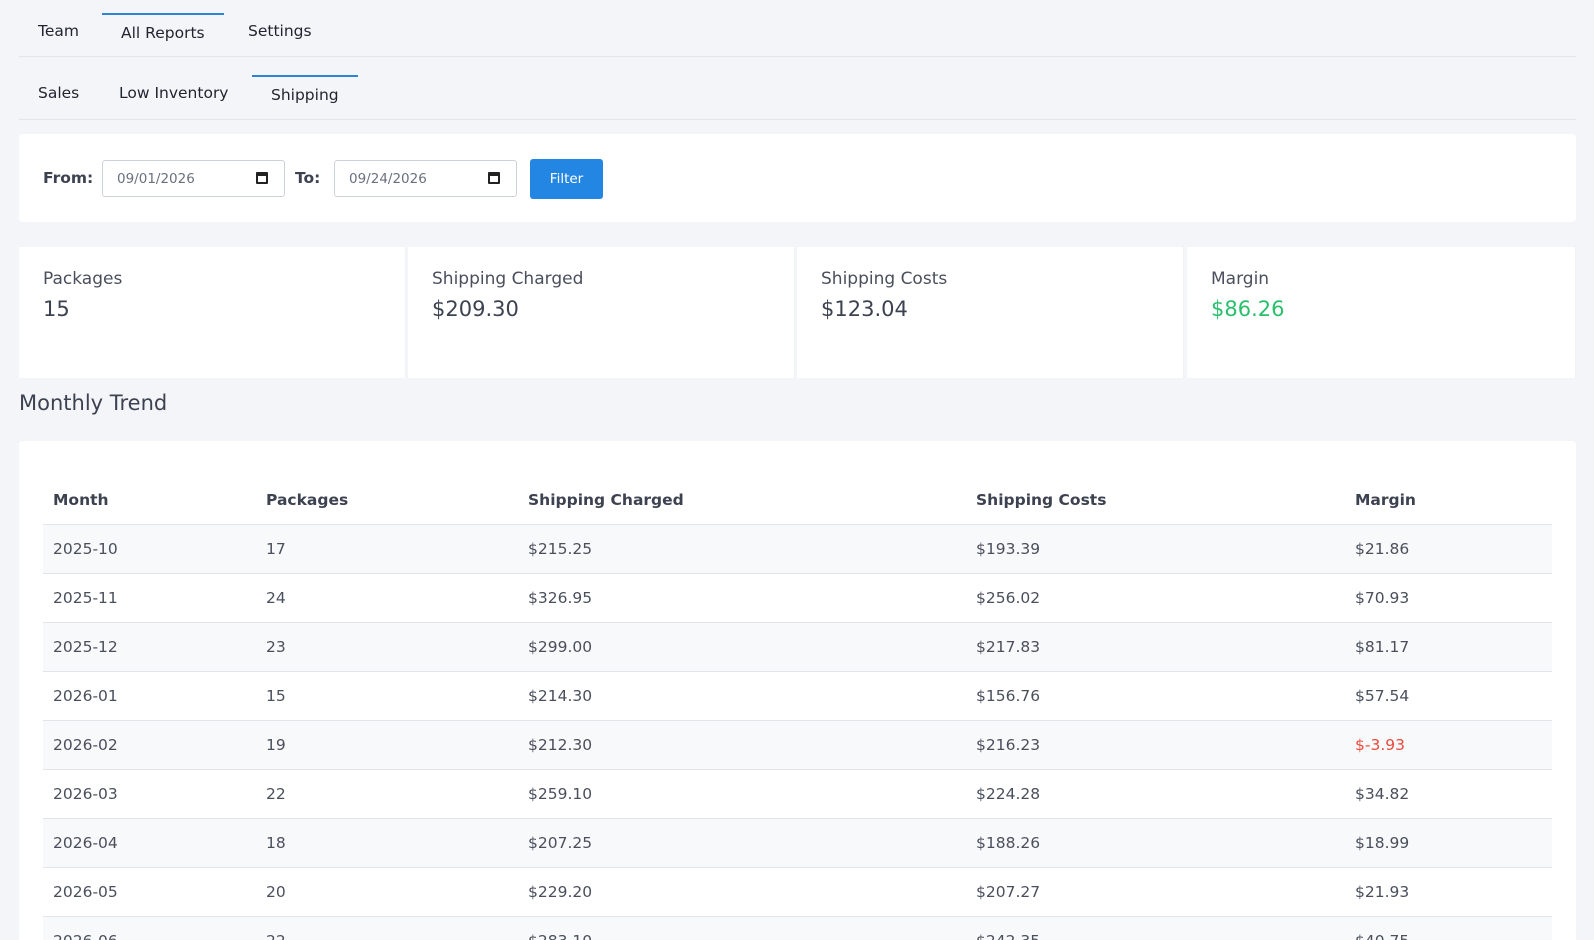  What do you see at coordinates (797, 178) in the screenshot?
I see `date-filter-card: From: 09/01/2026 To: 09/24/2026 Filter` at bounding box center [797, 178].